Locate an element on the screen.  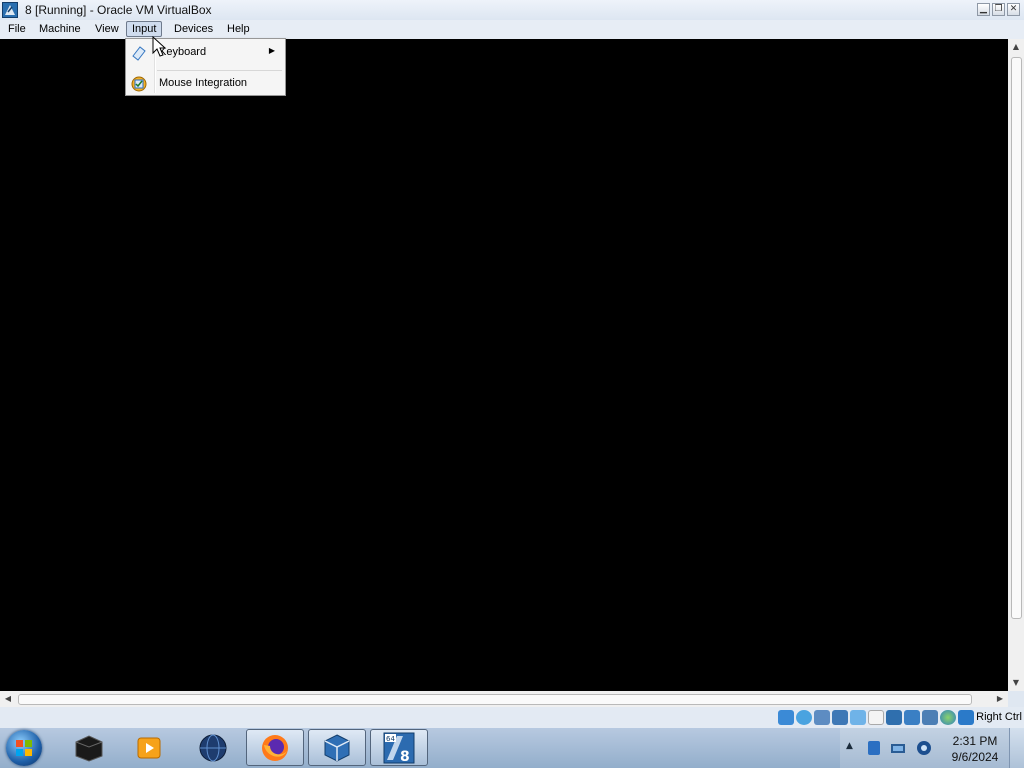
scroll-left-icon: ◀ is located at coordinates (8, 699).